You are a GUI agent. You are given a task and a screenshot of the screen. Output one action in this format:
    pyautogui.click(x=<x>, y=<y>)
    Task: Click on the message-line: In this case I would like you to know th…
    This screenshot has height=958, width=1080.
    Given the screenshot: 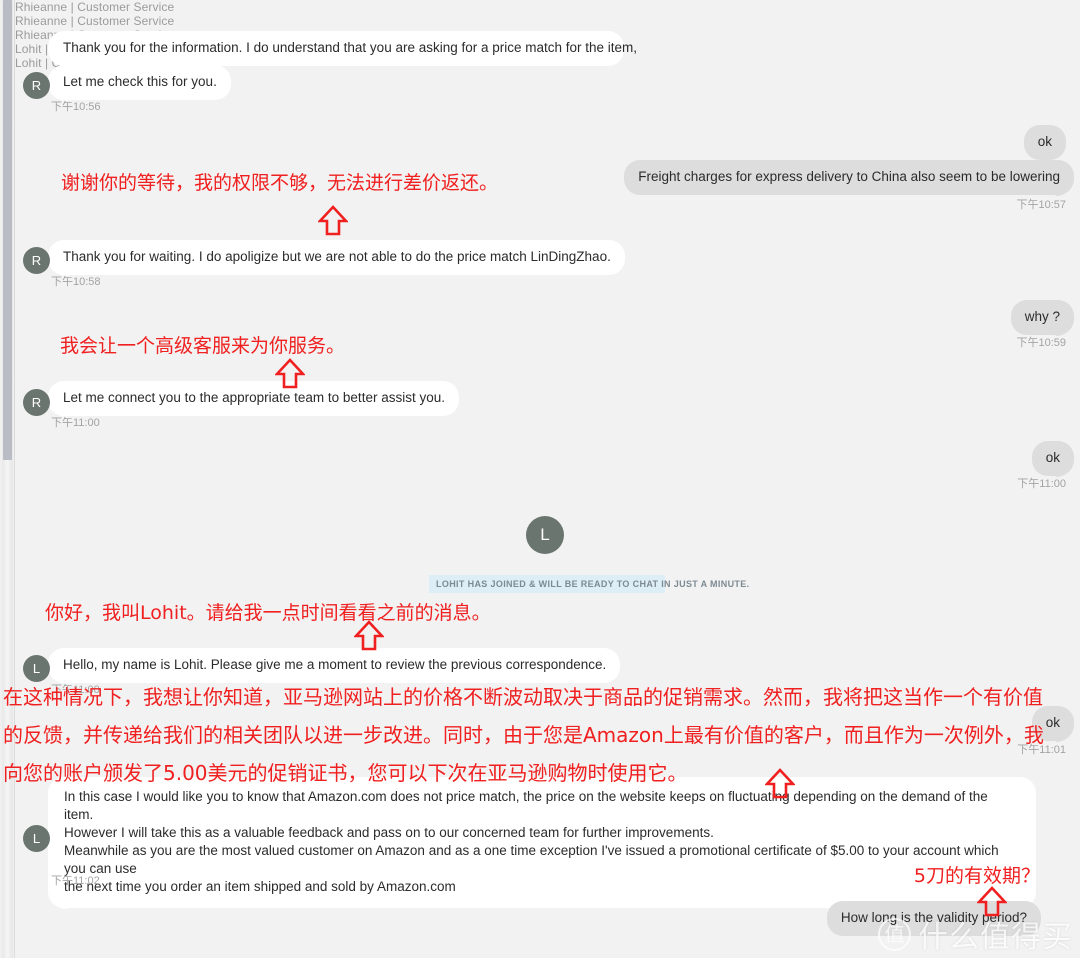 What is the action you would take?
    pyautogui.click(x=526, y=805)
    